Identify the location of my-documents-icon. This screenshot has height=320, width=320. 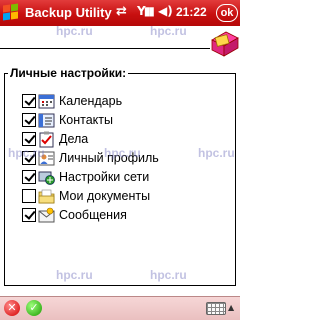
(46, 196).